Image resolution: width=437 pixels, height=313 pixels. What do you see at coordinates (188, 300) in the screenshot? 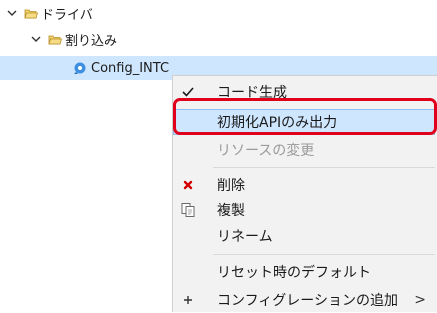
I see `plus-icon` at bounding box center [188, 300].